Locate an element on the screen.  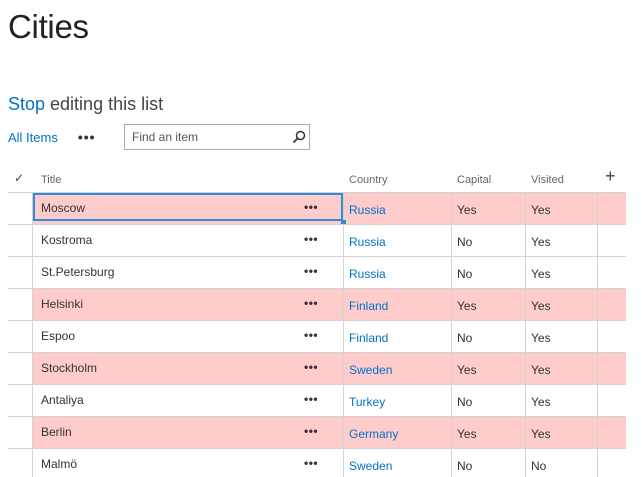
cell-title: Antaliya is located at coordinates (62, 404).